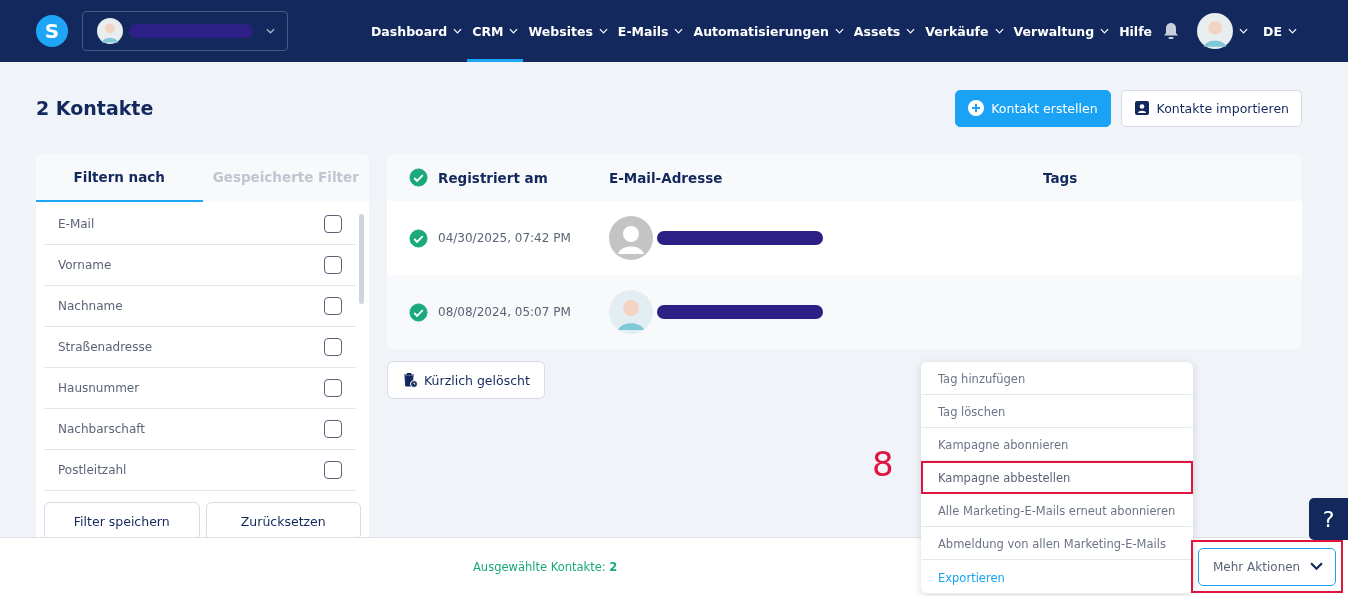 This screenshot has width=1348, height=596. What do you see at coordinates (1057, 378) in the screenshot?
I see `menu-item: Tag hinzufügen` at bounding box center [1057, 378].